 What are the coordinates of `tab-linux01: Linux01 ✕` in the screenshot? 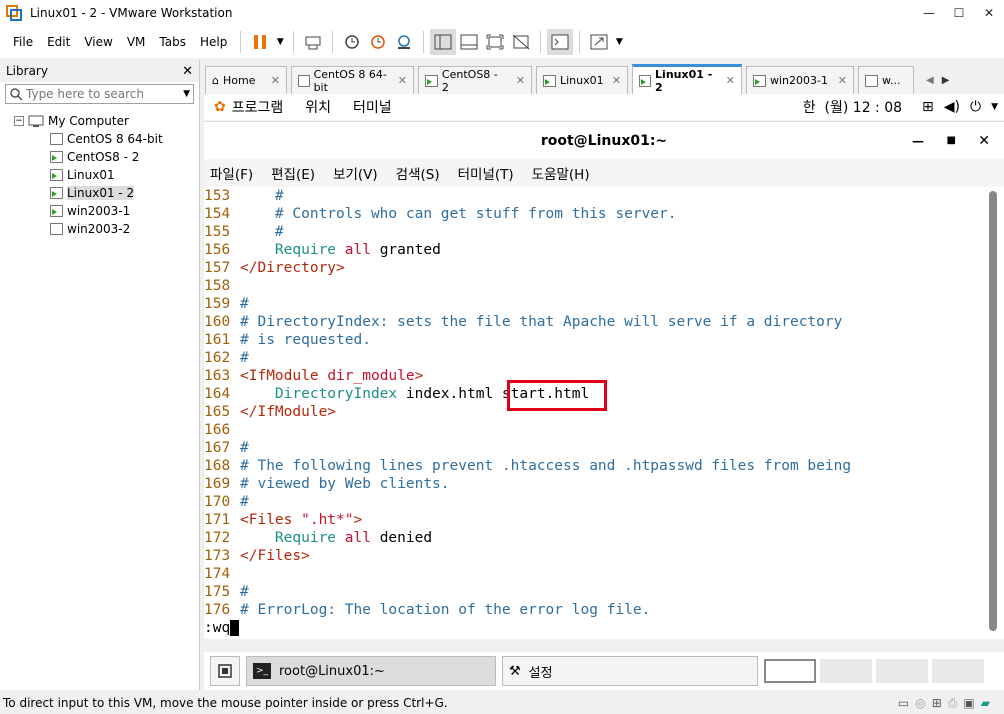 It's located at (582, 80).